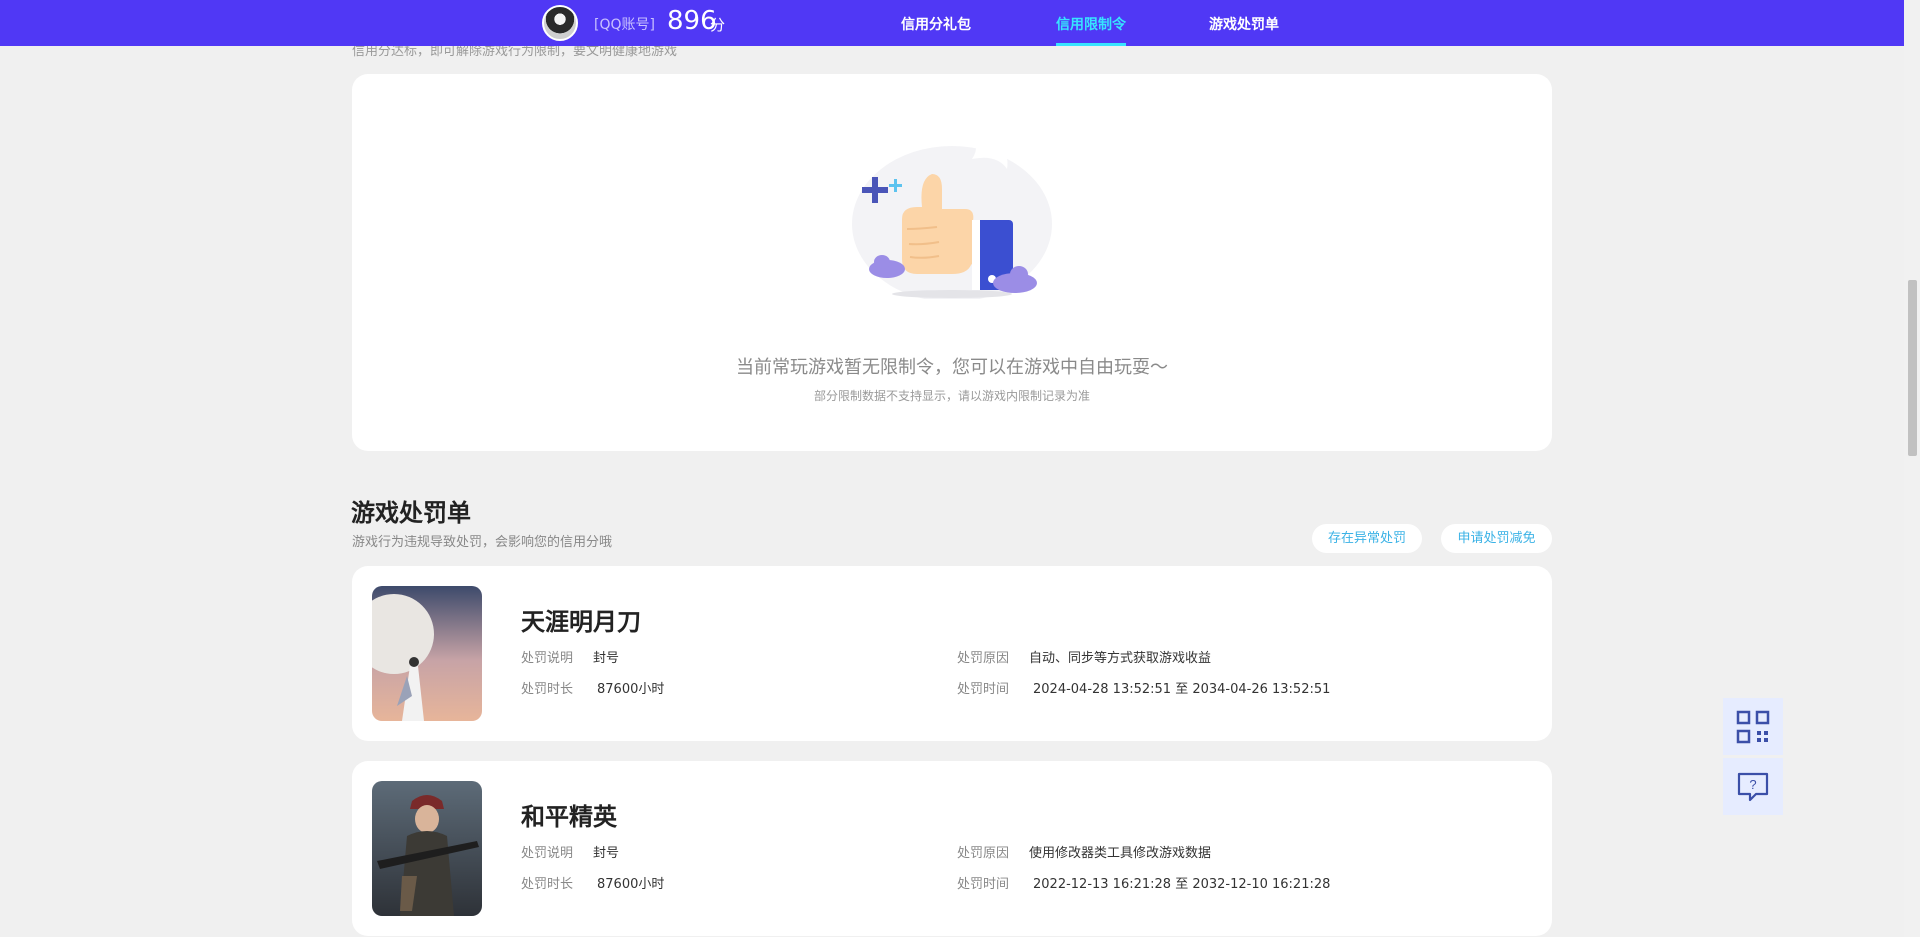  What do you see at coordinates (718, 25) in the screenshot?
I see `credit-score-unit: 分` at bounding box center [718, 25].